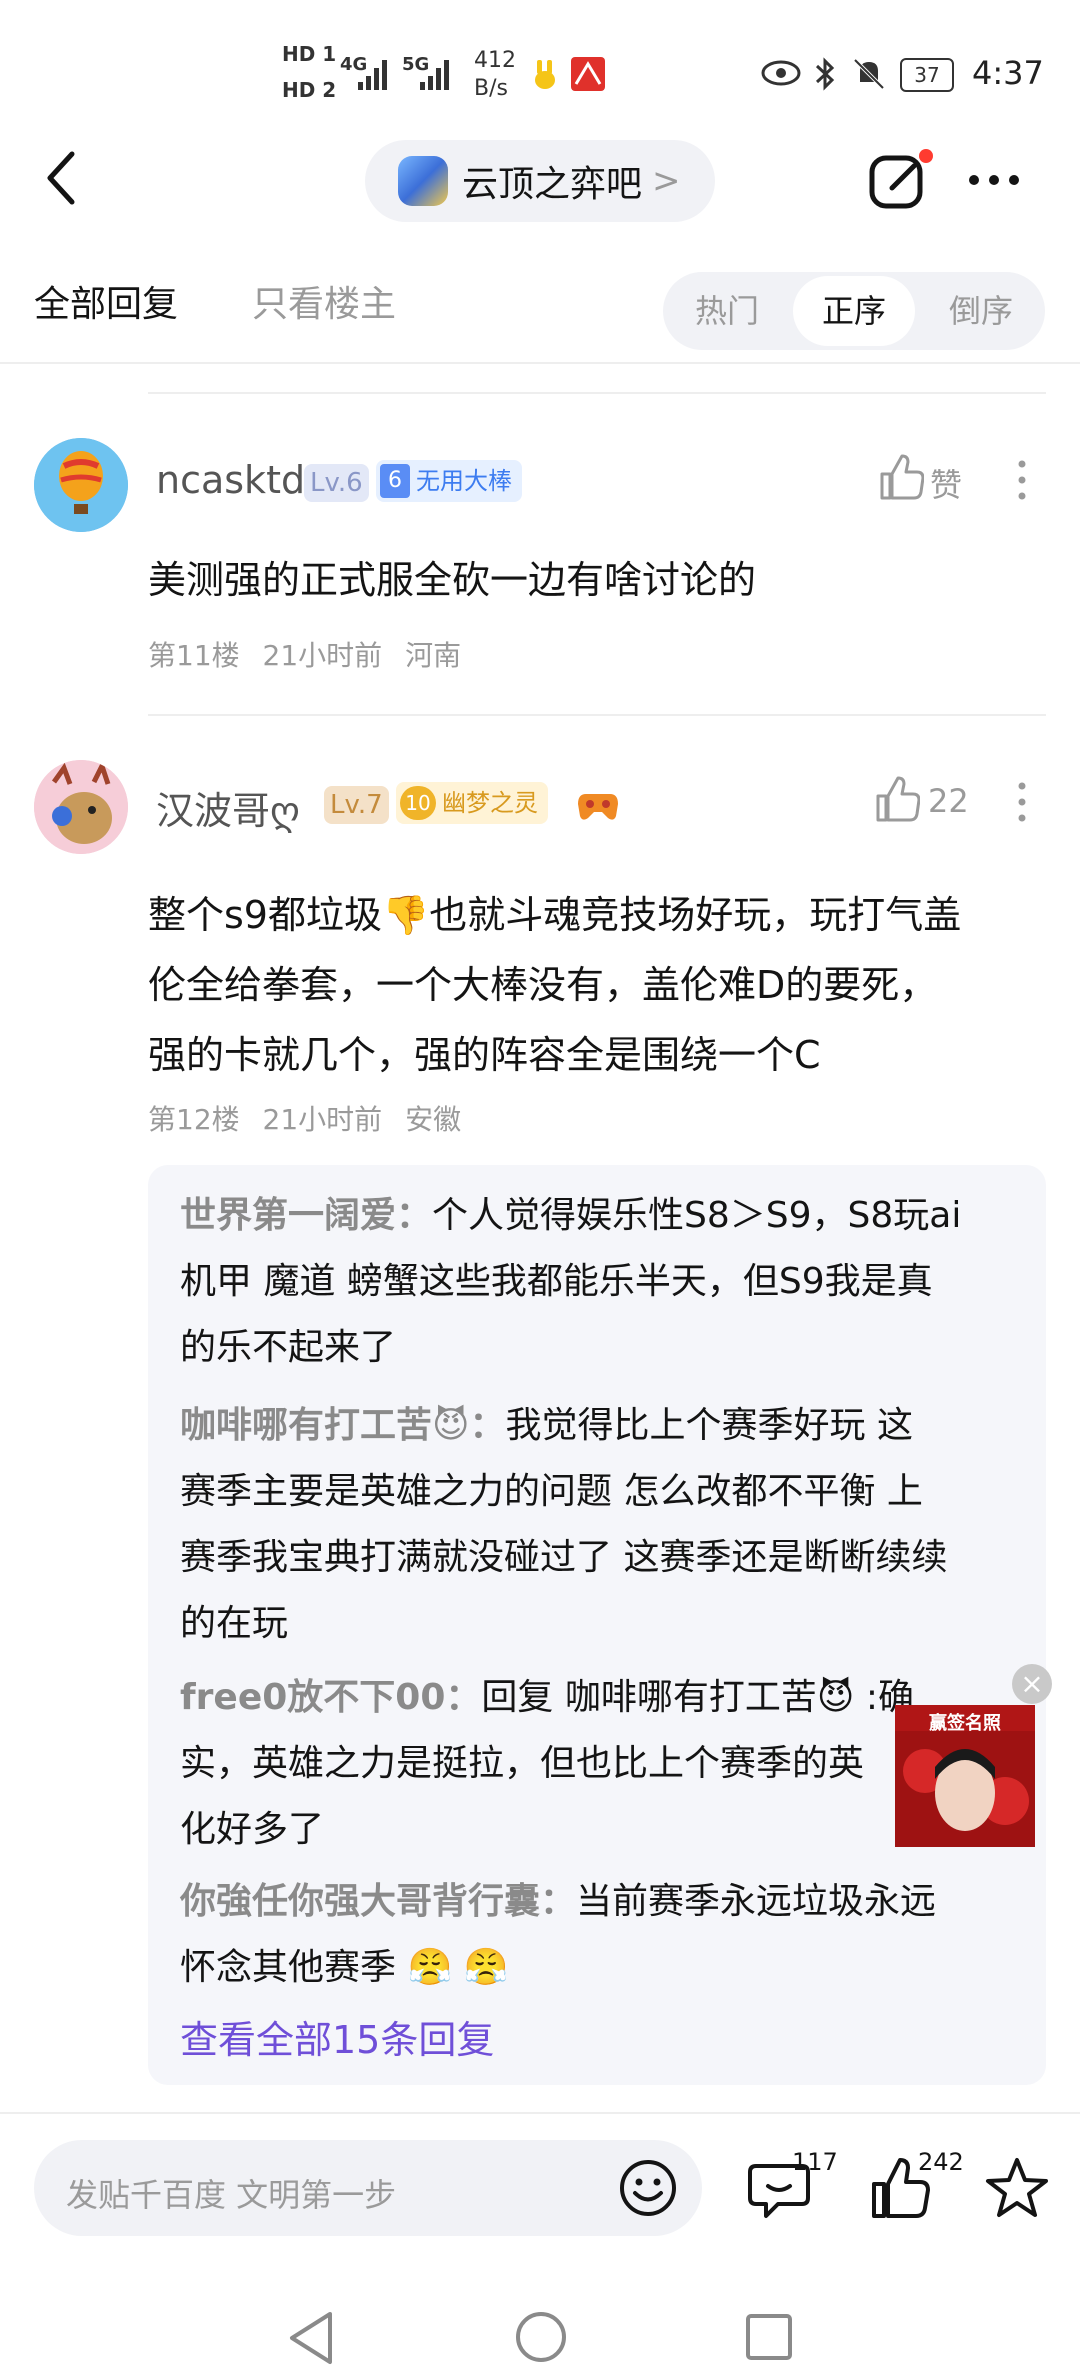  Describe the element at coordinates (697, 1697) in the screenshot. I see `reply-text: 回复 咖啡哪有打工苦😈 :确` at that location.